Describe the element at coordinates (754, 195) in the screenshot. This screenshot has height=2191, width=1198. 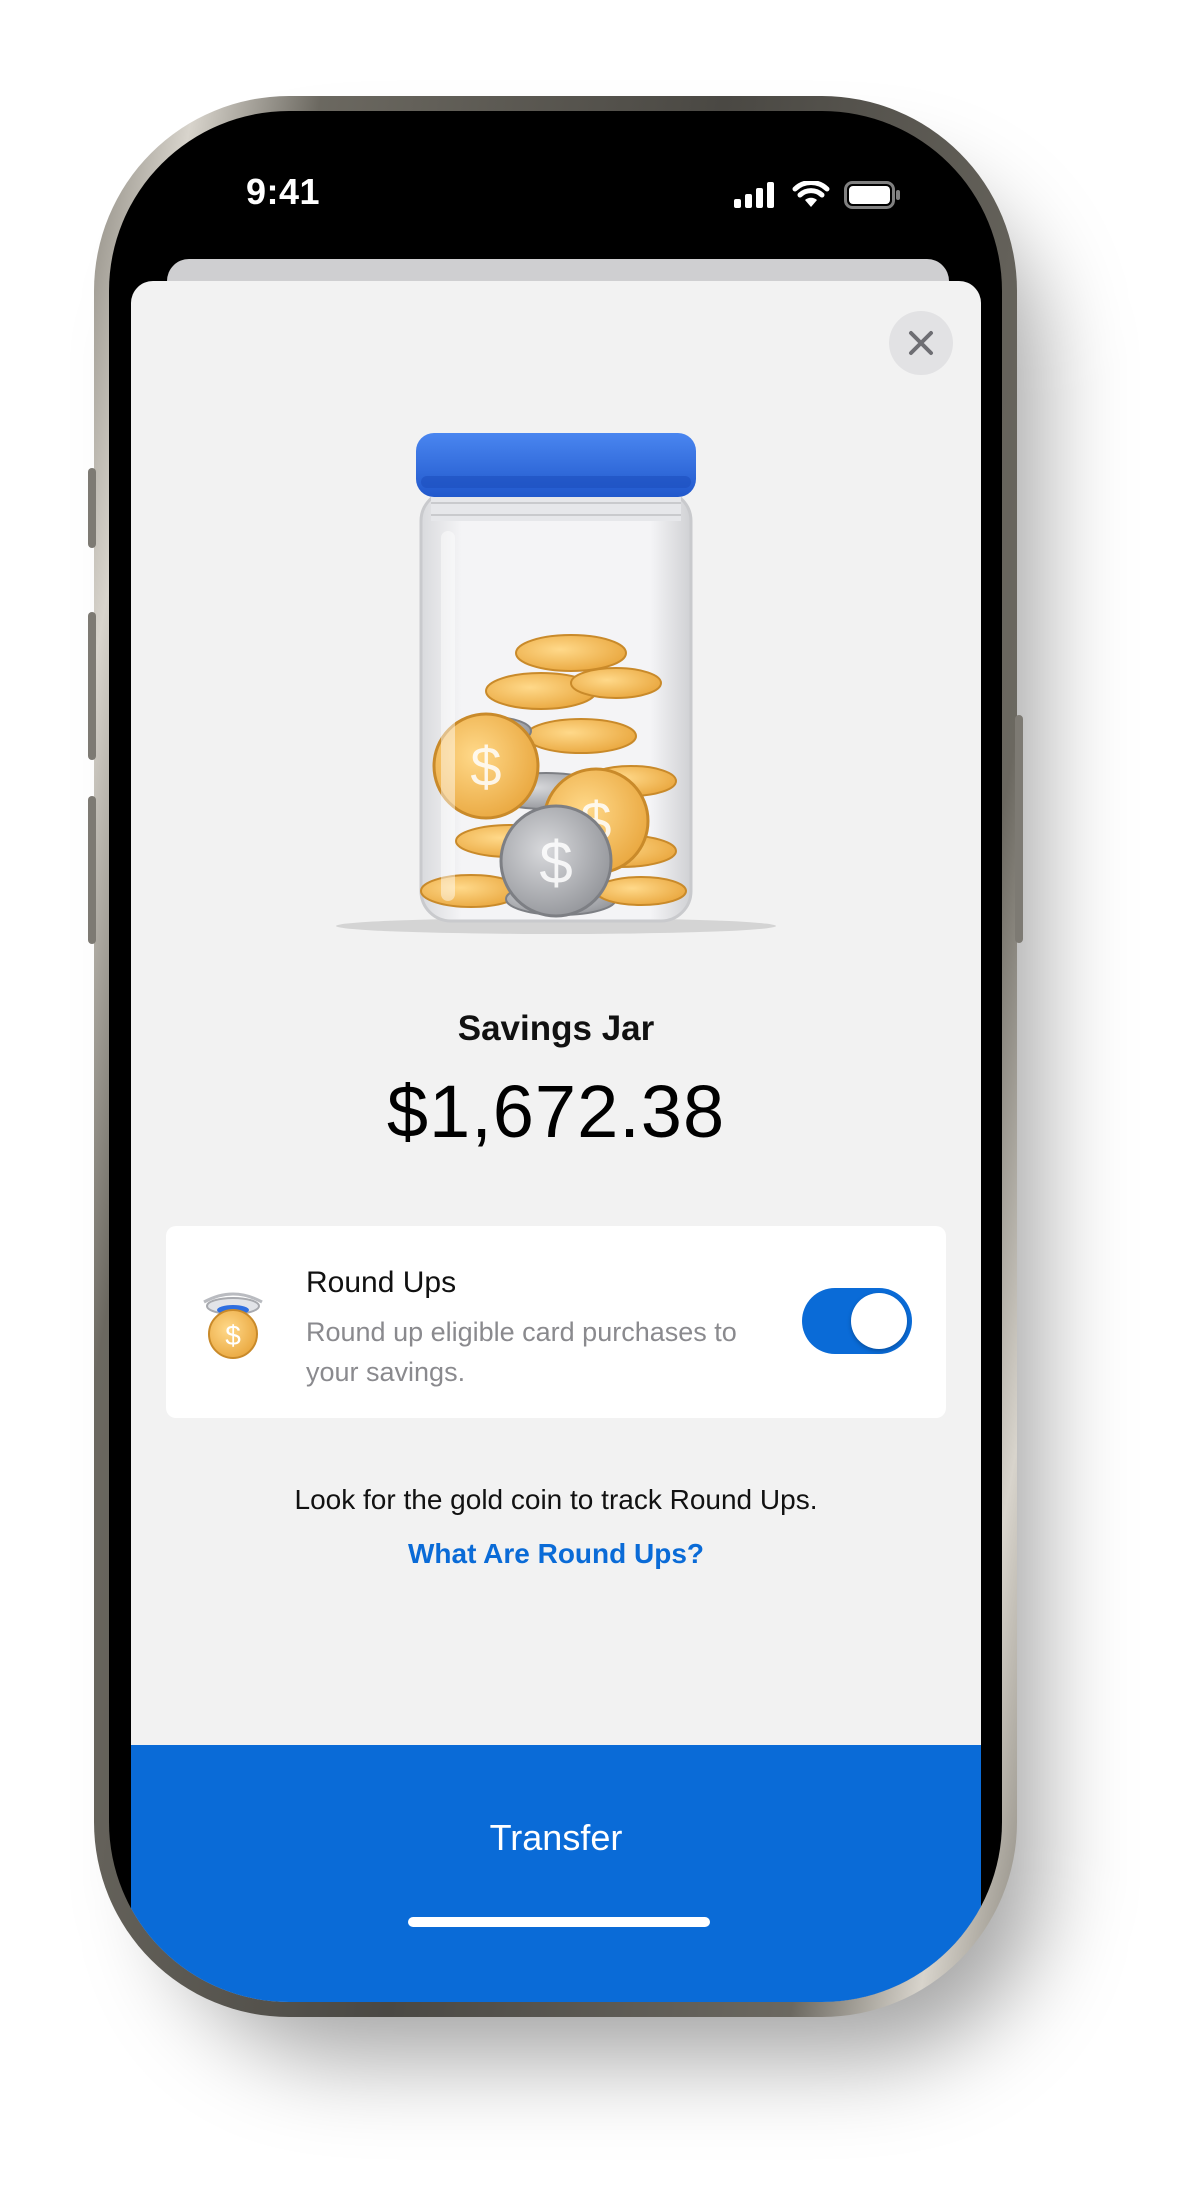
I see `cellular-signal-icon` at that location.